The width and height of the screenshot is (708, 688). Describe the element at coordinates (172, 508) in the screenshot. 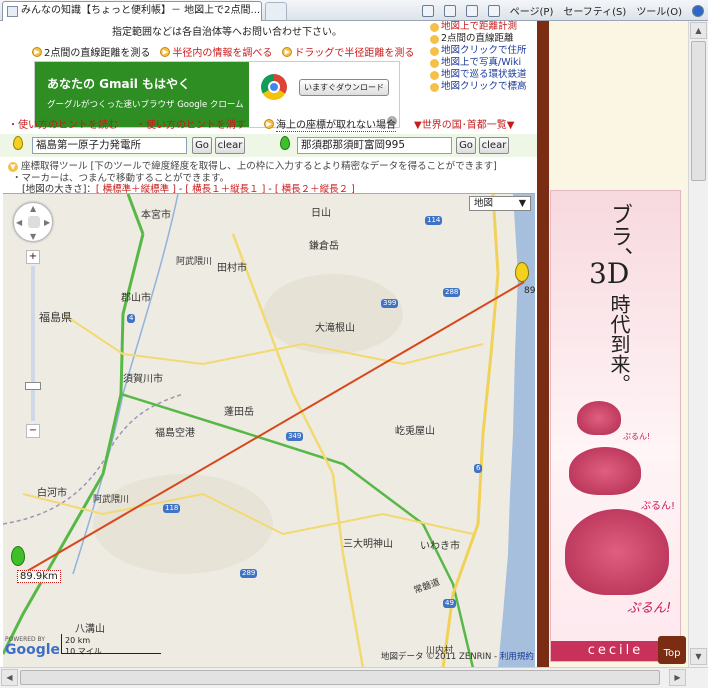

I see `route-shield: 118` at that location.